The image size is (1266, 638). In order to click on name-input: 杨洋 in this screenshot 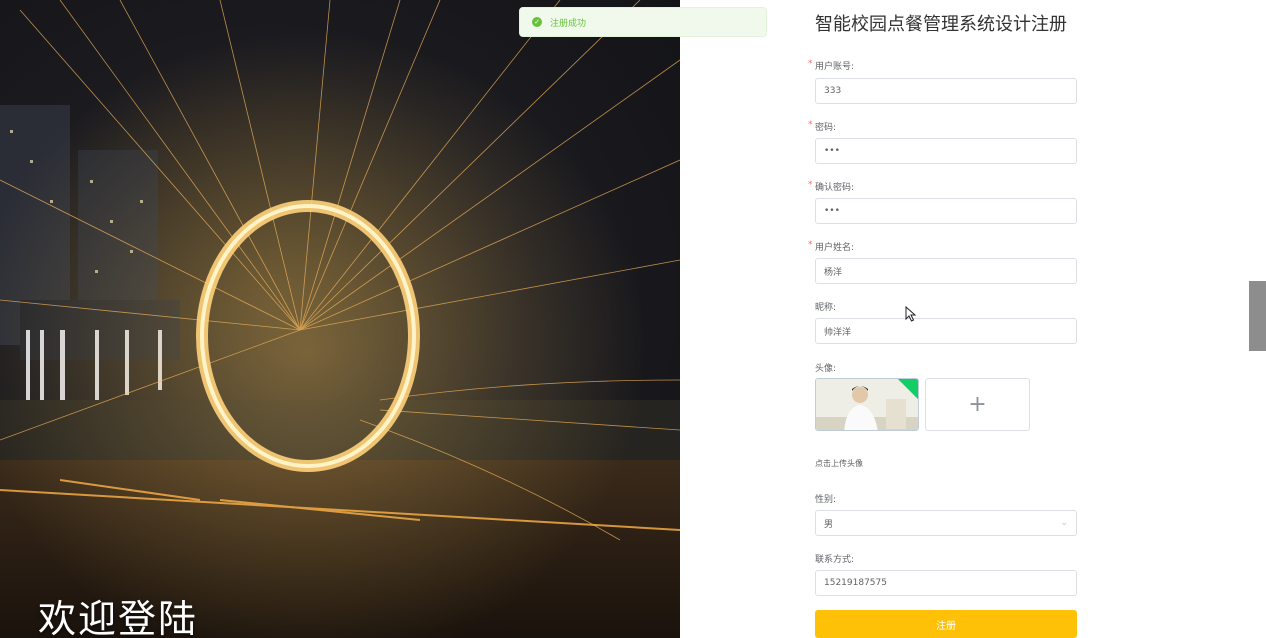, I will do `click(946, 271)`.